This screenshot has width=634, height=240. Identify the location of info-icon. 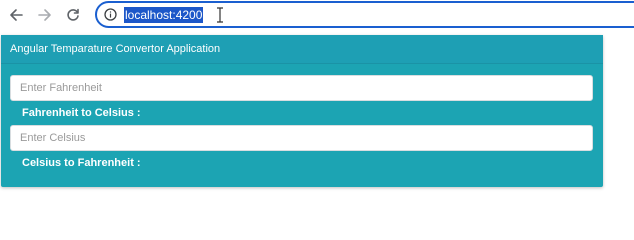
(110, 14).